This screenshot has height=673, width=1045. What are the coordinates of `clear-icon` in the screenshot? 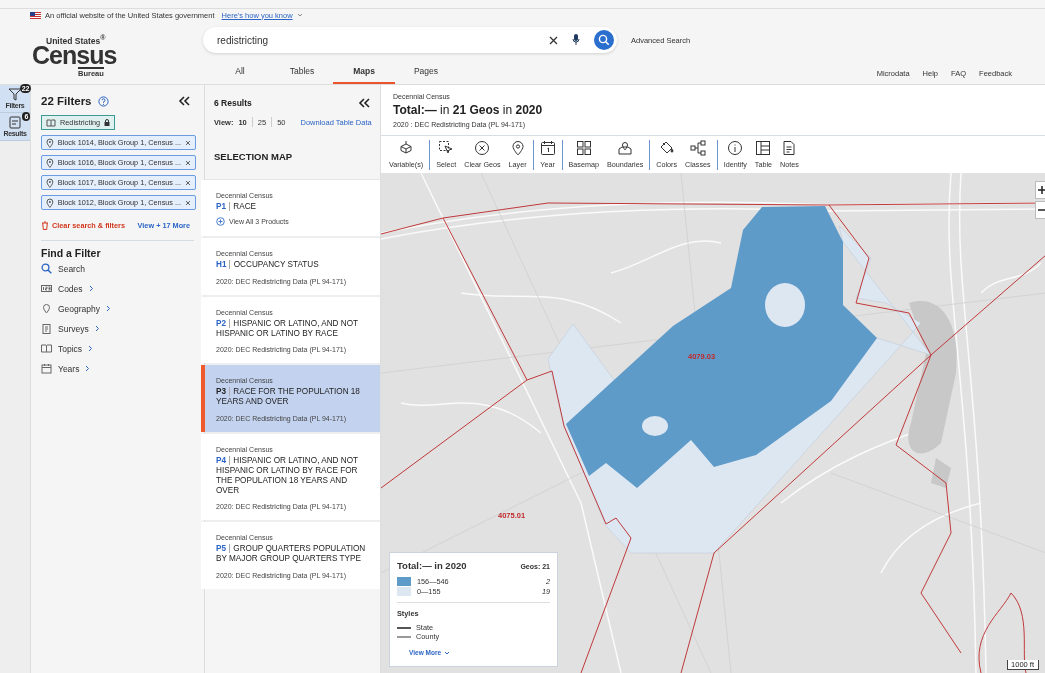 It's located at (553, 40).